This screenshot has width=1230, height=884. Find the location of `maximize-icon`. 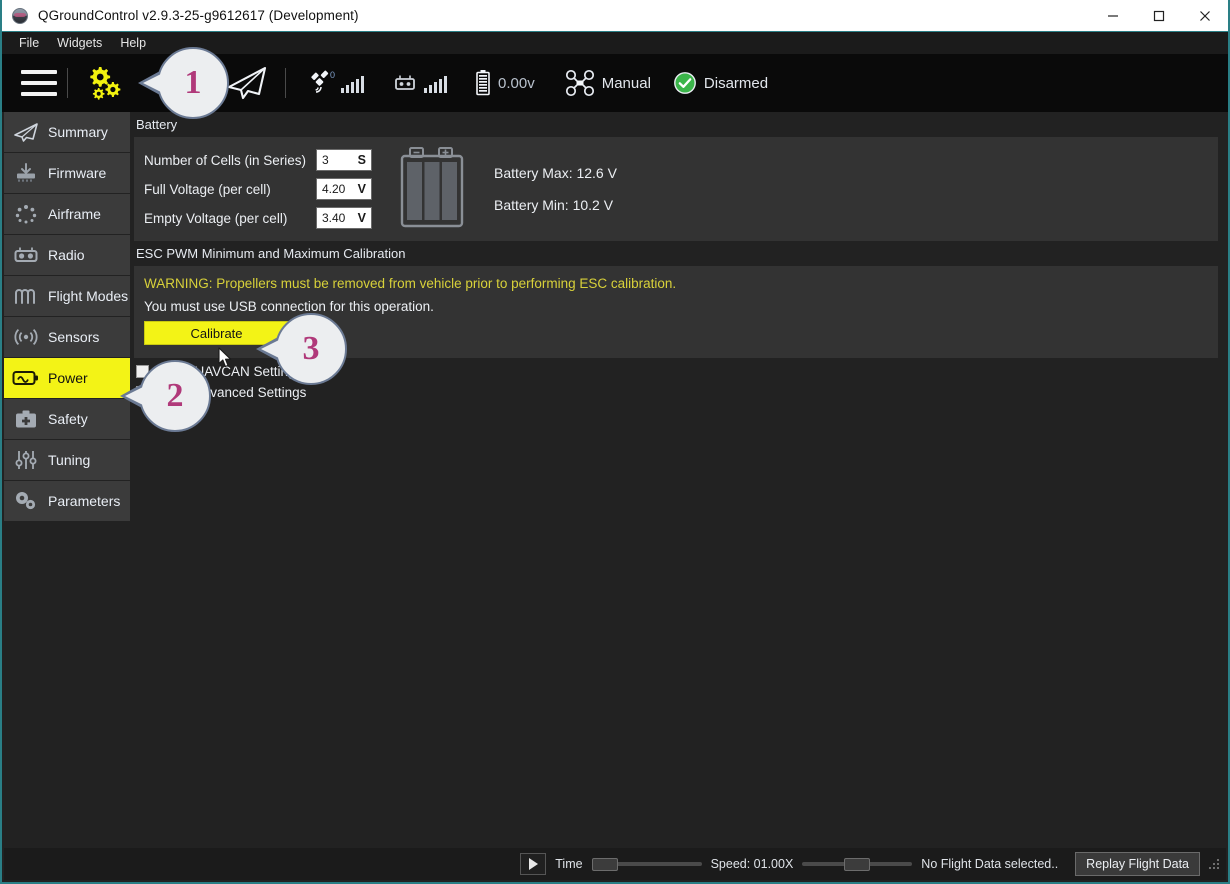

maximize-icon is located at coordinates (1159, 15).